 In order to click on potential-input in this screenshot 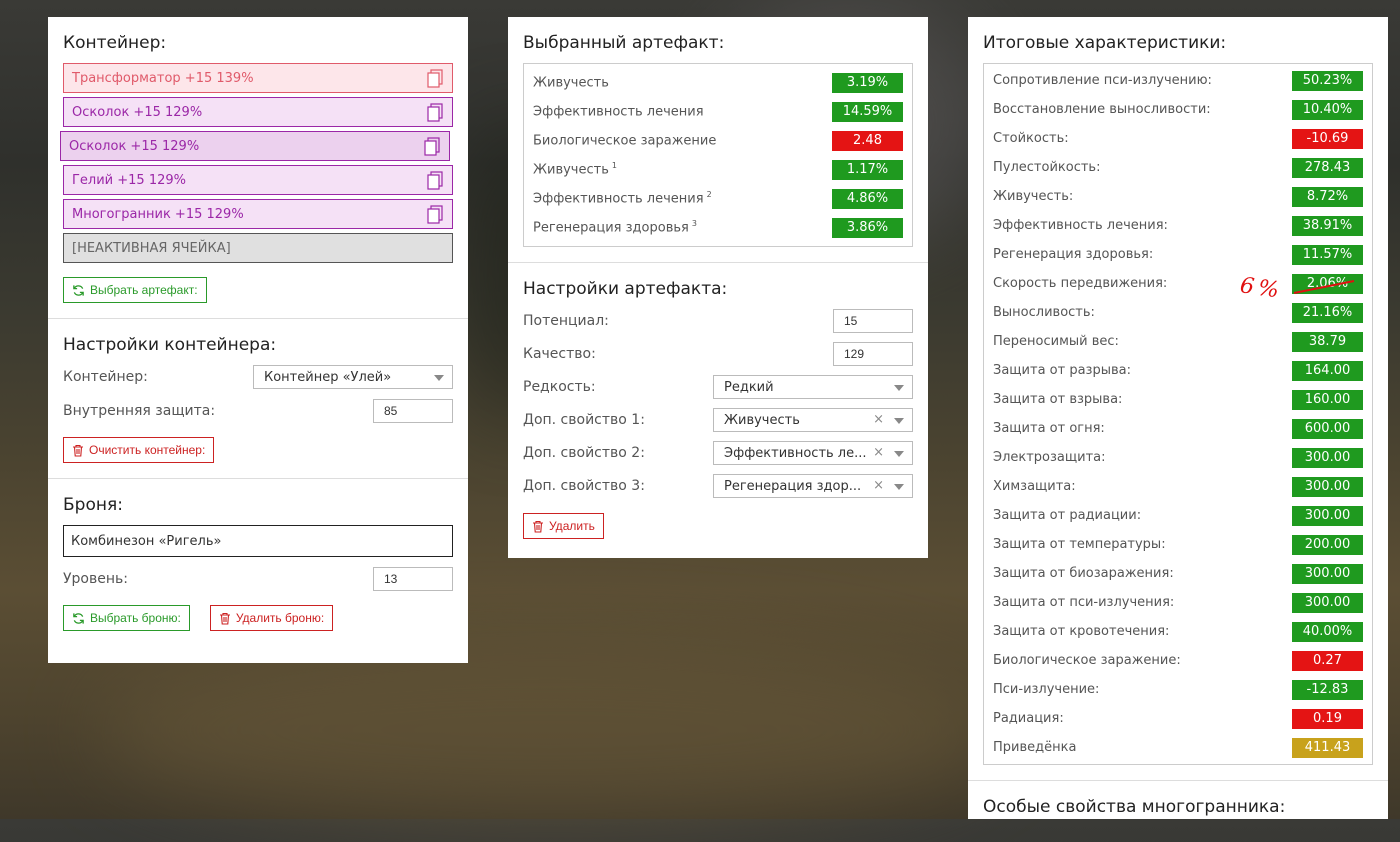, I will do `click(873, 321)`.